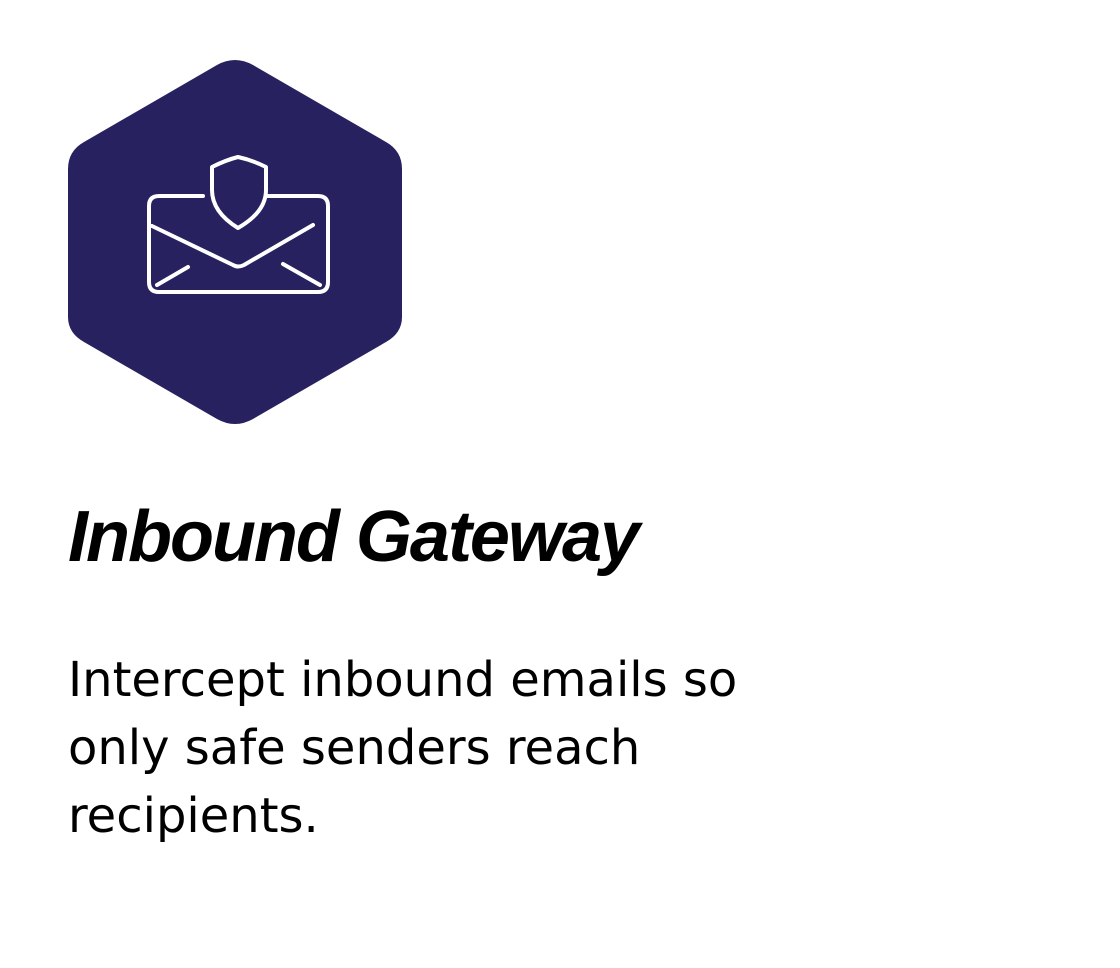 This screenshot has height=968, width=1120. I want to click on hexagon-badge, so click(235, 241).